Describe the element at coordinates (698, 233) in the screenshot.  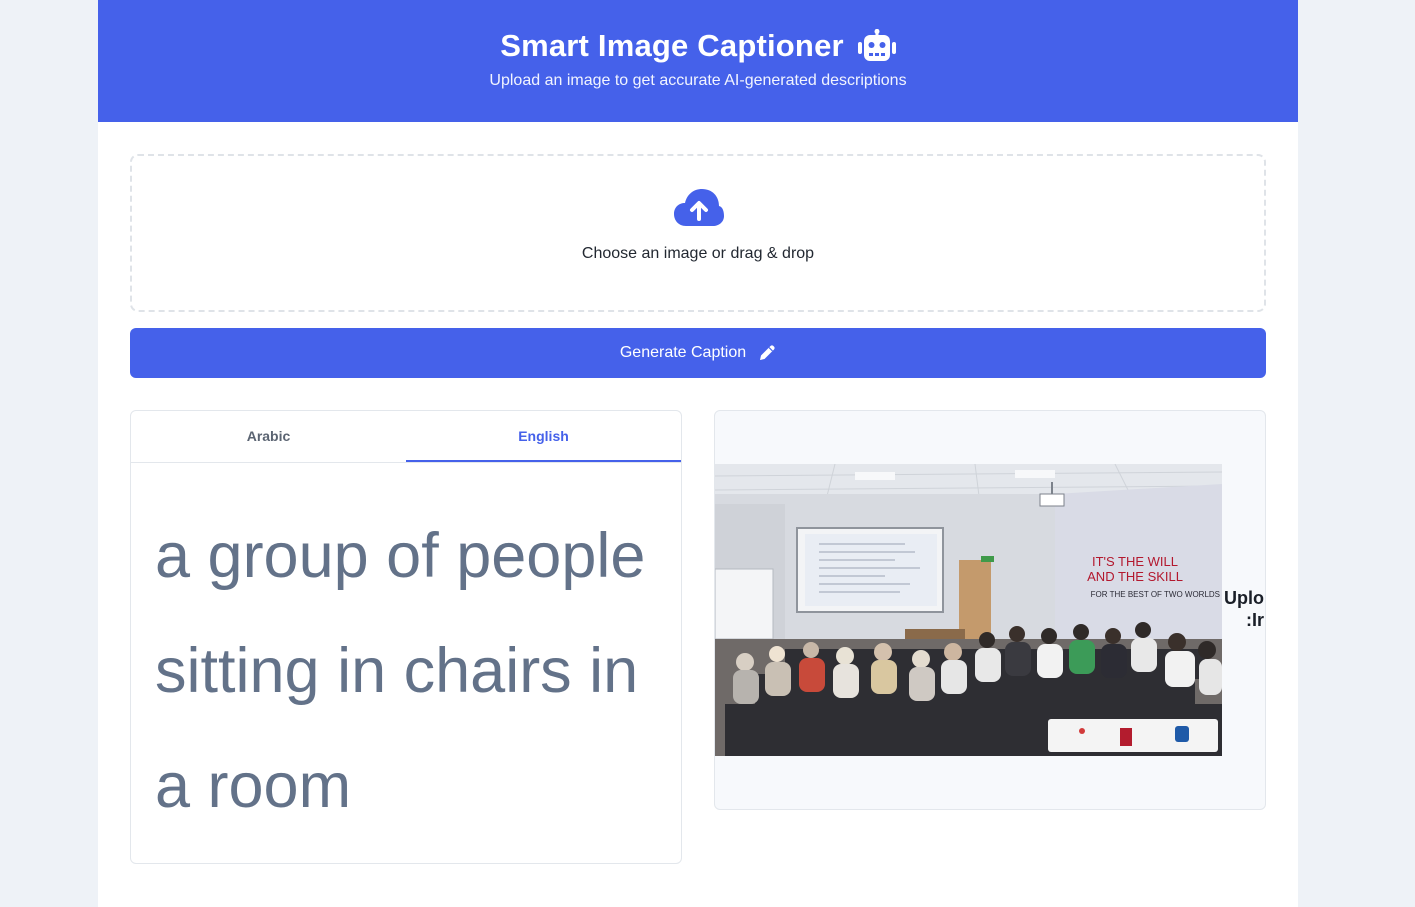
I see `image-dropzone: Choose an image or drag & drop` at that location.